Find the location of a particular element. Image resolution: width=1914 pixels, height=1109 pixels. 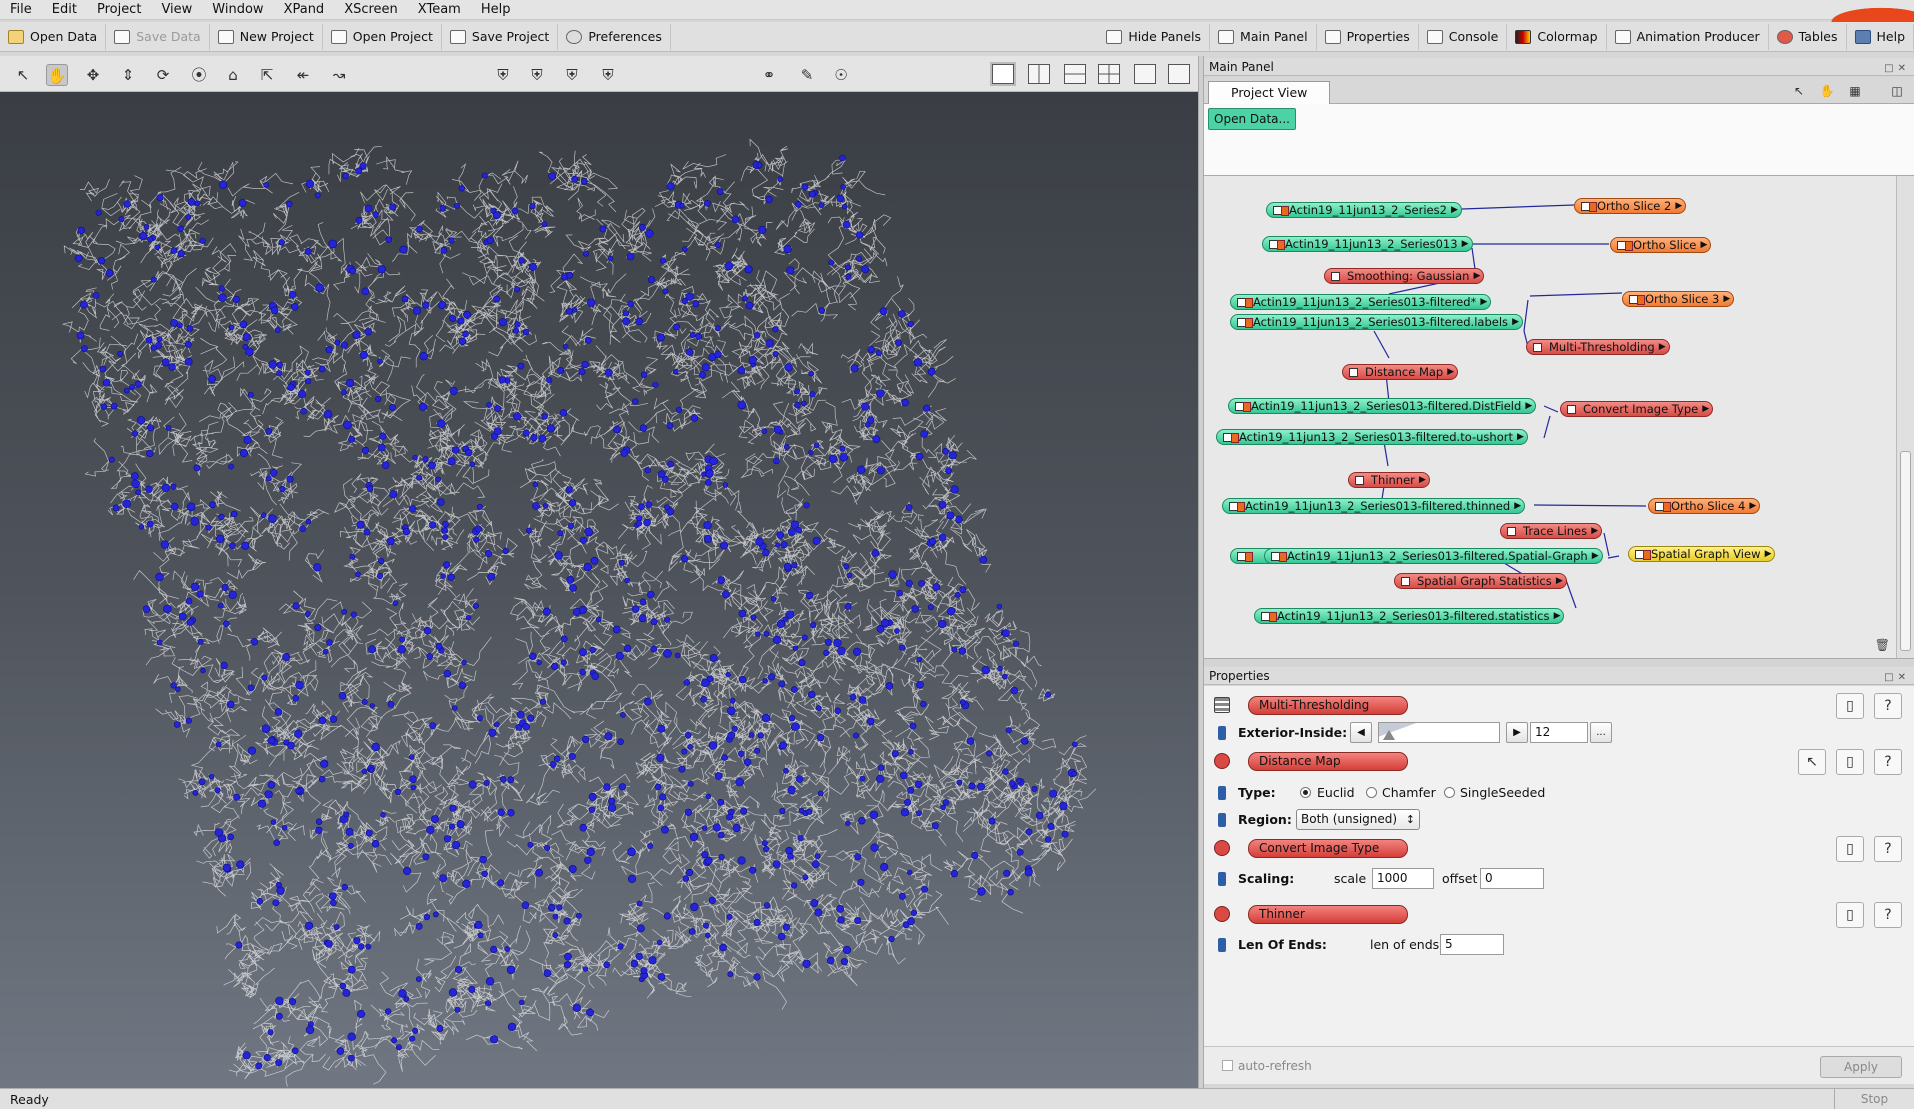

menu-file: File is located at coordinates (21, 10).